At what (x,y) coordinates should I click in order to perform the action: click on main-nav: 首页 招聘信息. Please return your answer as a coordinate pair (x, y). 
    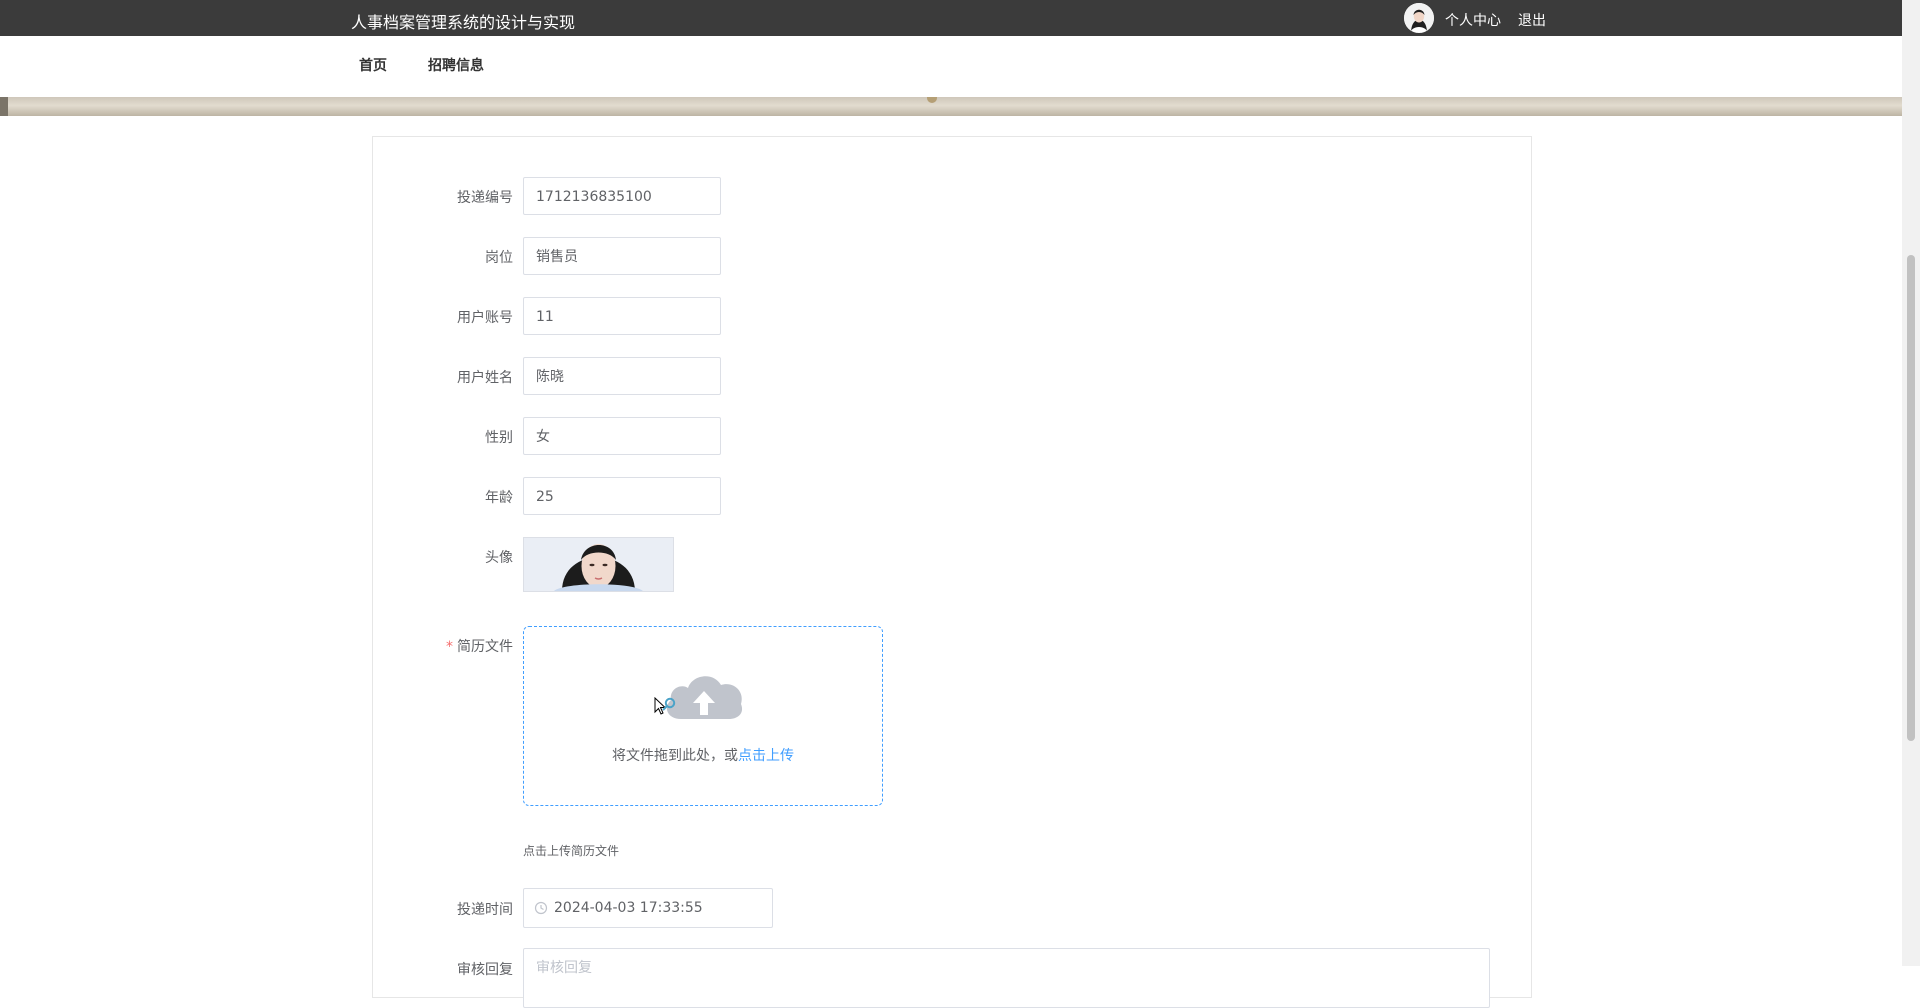
    Looking at the image, I should click on (951, 66).